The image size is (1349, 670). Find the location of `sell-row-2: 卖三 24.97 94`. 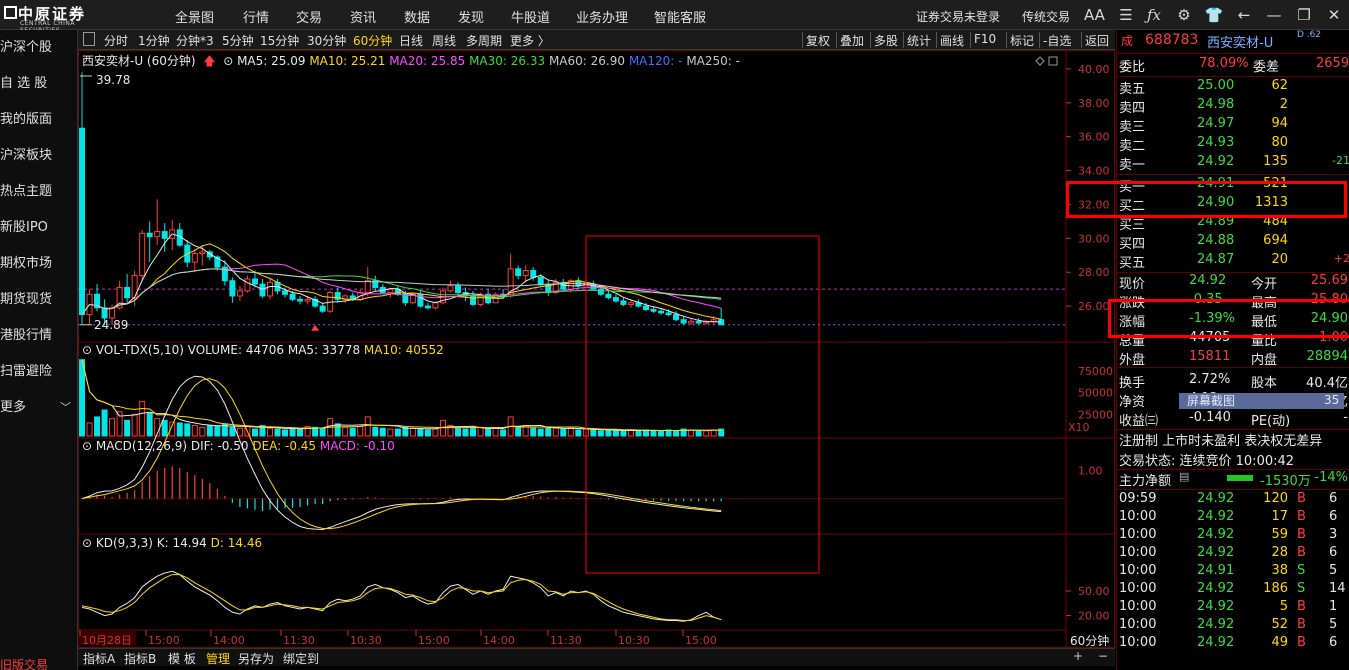

sell-row-2: 卖三 24.97 94 is located at coordinates (1233, 125).